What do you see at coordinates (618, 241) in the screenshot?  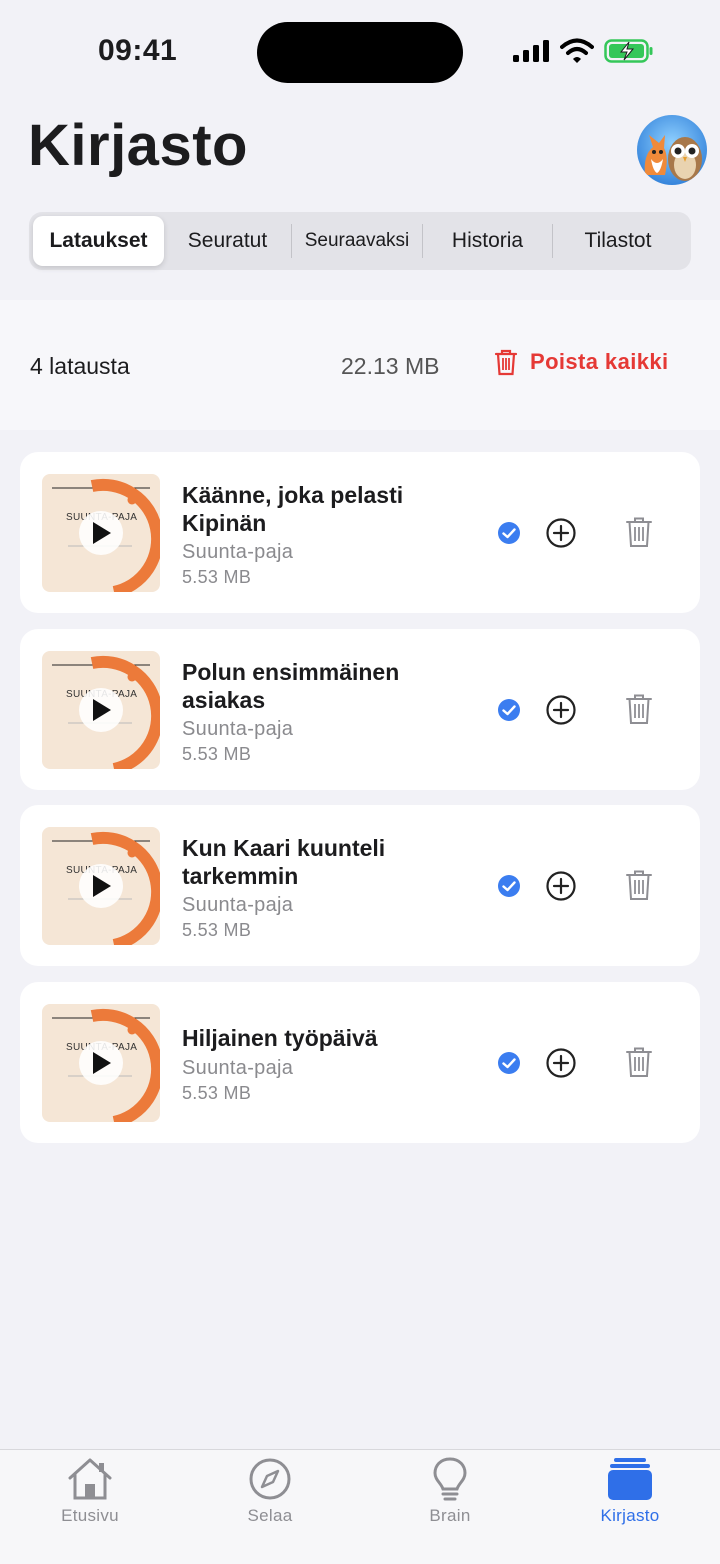 I see `segment-tilastot: Tilastot` at bounding box center [618, 241].